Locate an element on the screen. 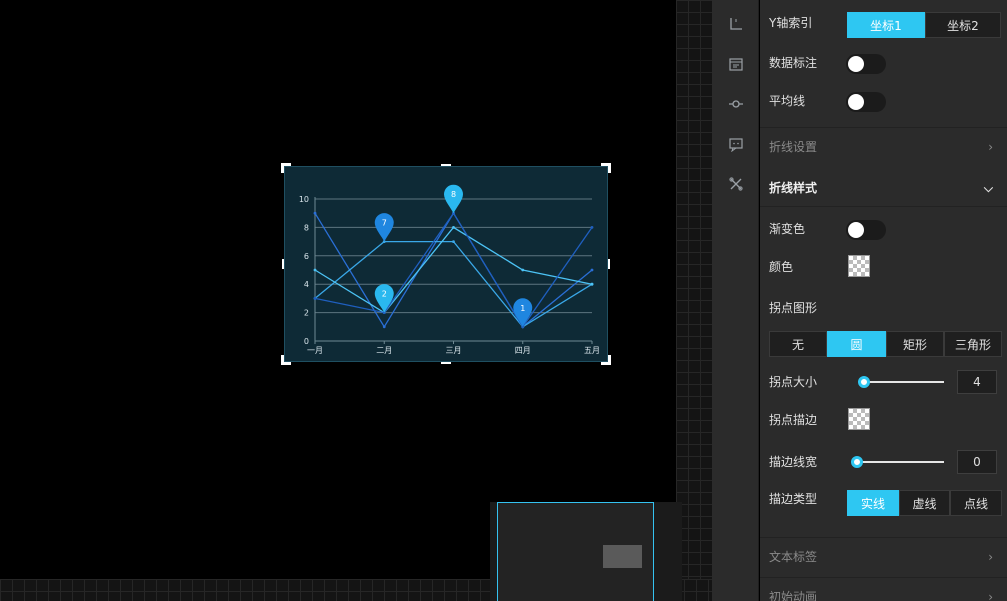 The width and height of the screenshot is (1007, 601). stroke-type-label: 描边类型 is located at coordinates (793, 499).